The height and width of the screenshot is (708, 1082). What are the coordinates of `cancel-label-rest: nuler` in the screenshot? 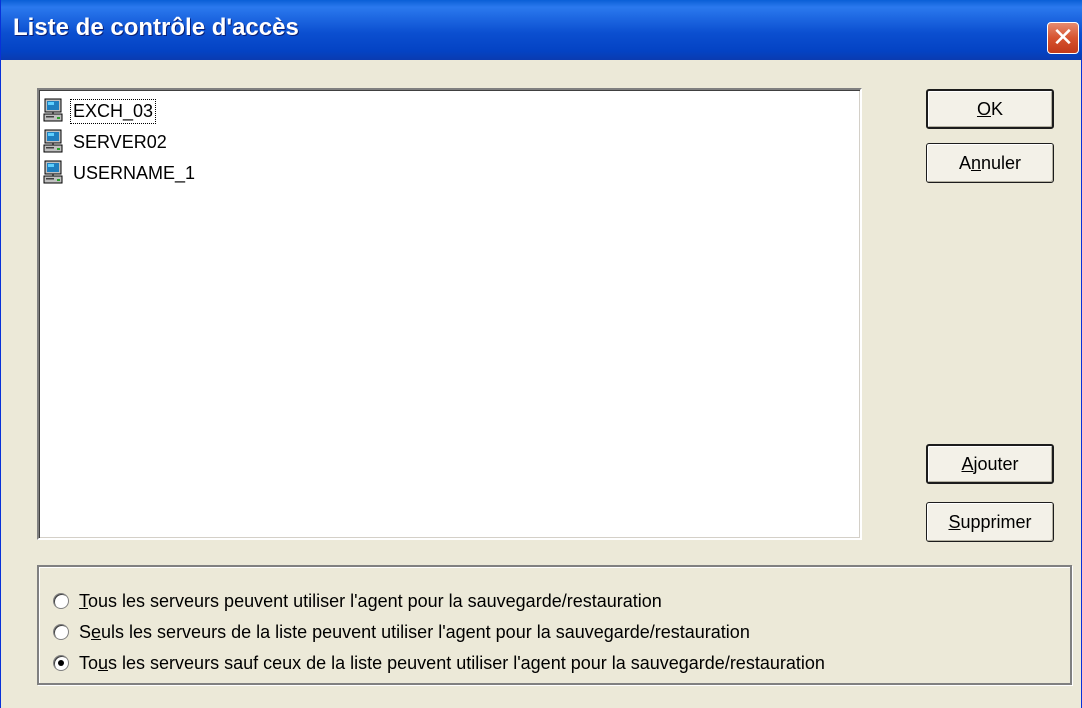 It's located at (1001, 162).